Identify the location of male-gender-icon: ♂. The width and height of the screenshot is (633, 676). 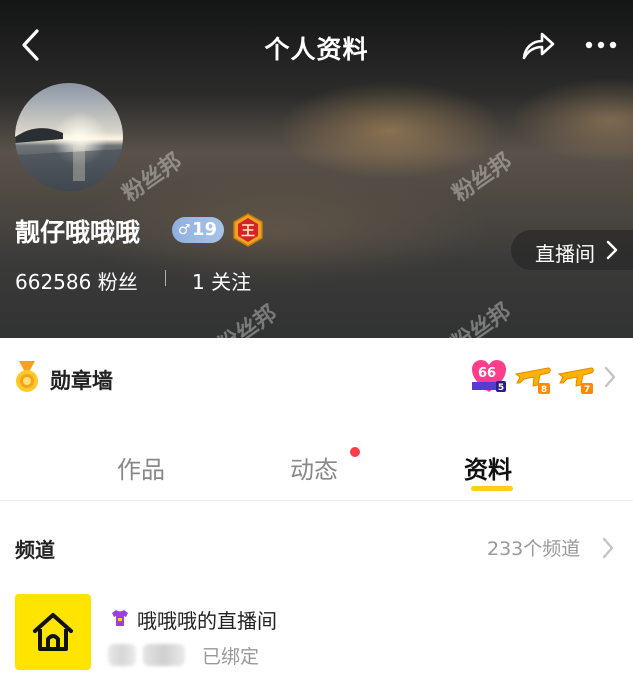
(184, 230).